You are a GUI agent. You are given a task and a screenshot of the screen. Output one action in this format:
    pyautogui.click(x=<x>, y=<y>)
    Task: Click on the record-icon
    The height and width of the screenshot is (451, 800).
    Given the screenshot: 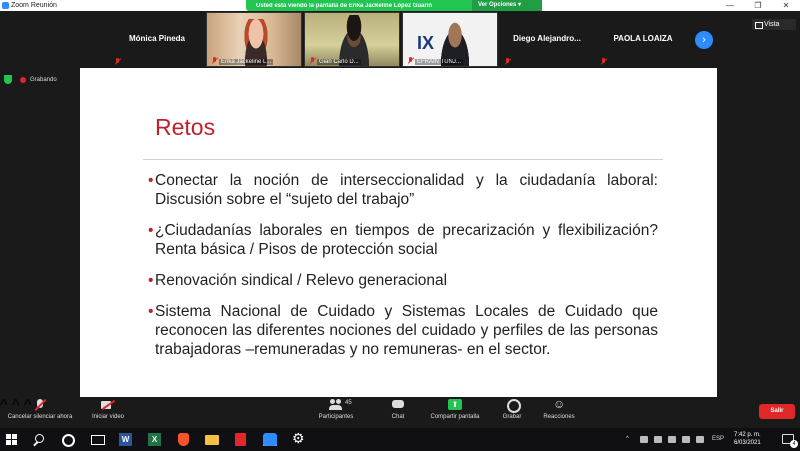 What is the action you would take?
    pyautogui.click(x=513, y=406)
    